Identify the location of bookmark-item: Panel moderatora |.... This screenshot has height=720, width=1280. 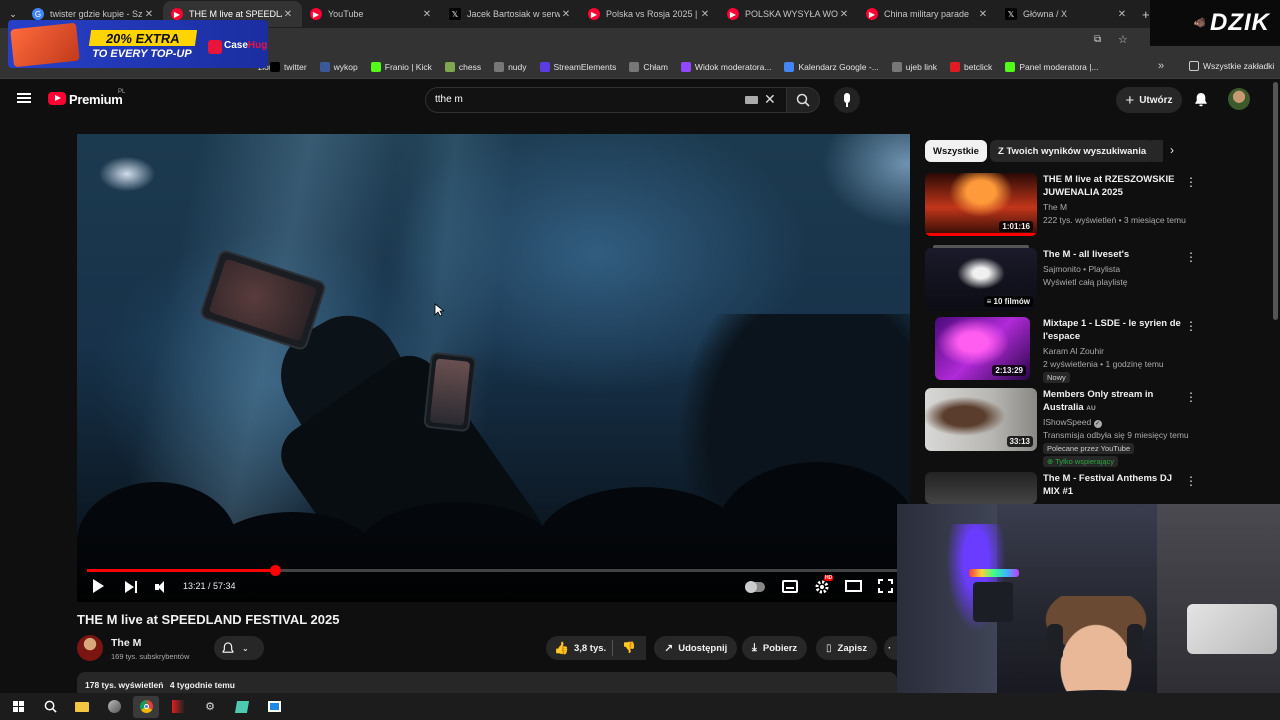
(1052, 66).